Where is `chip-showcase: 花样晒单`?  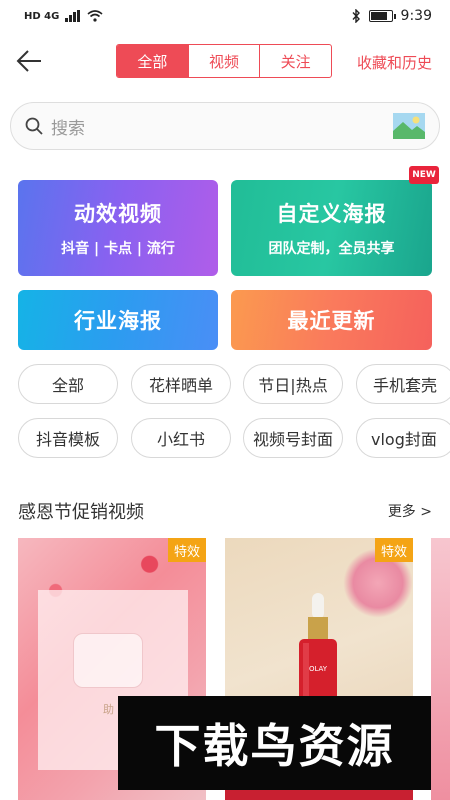
chip-showcase: 花样晒单 is located at coordinates (181, 384).